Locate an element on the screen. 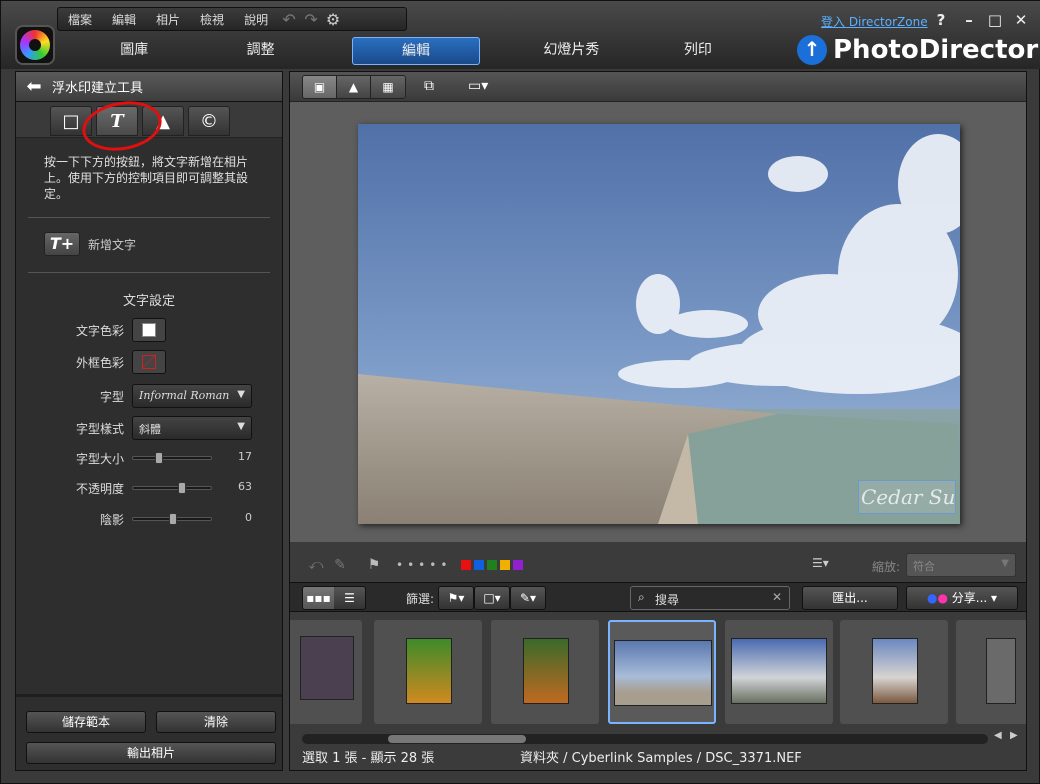 Image resolution: width=1040 pixels, height=784 pixels. tab-slideshow: 幻燈片秀 is located at coordinates (571, 51).